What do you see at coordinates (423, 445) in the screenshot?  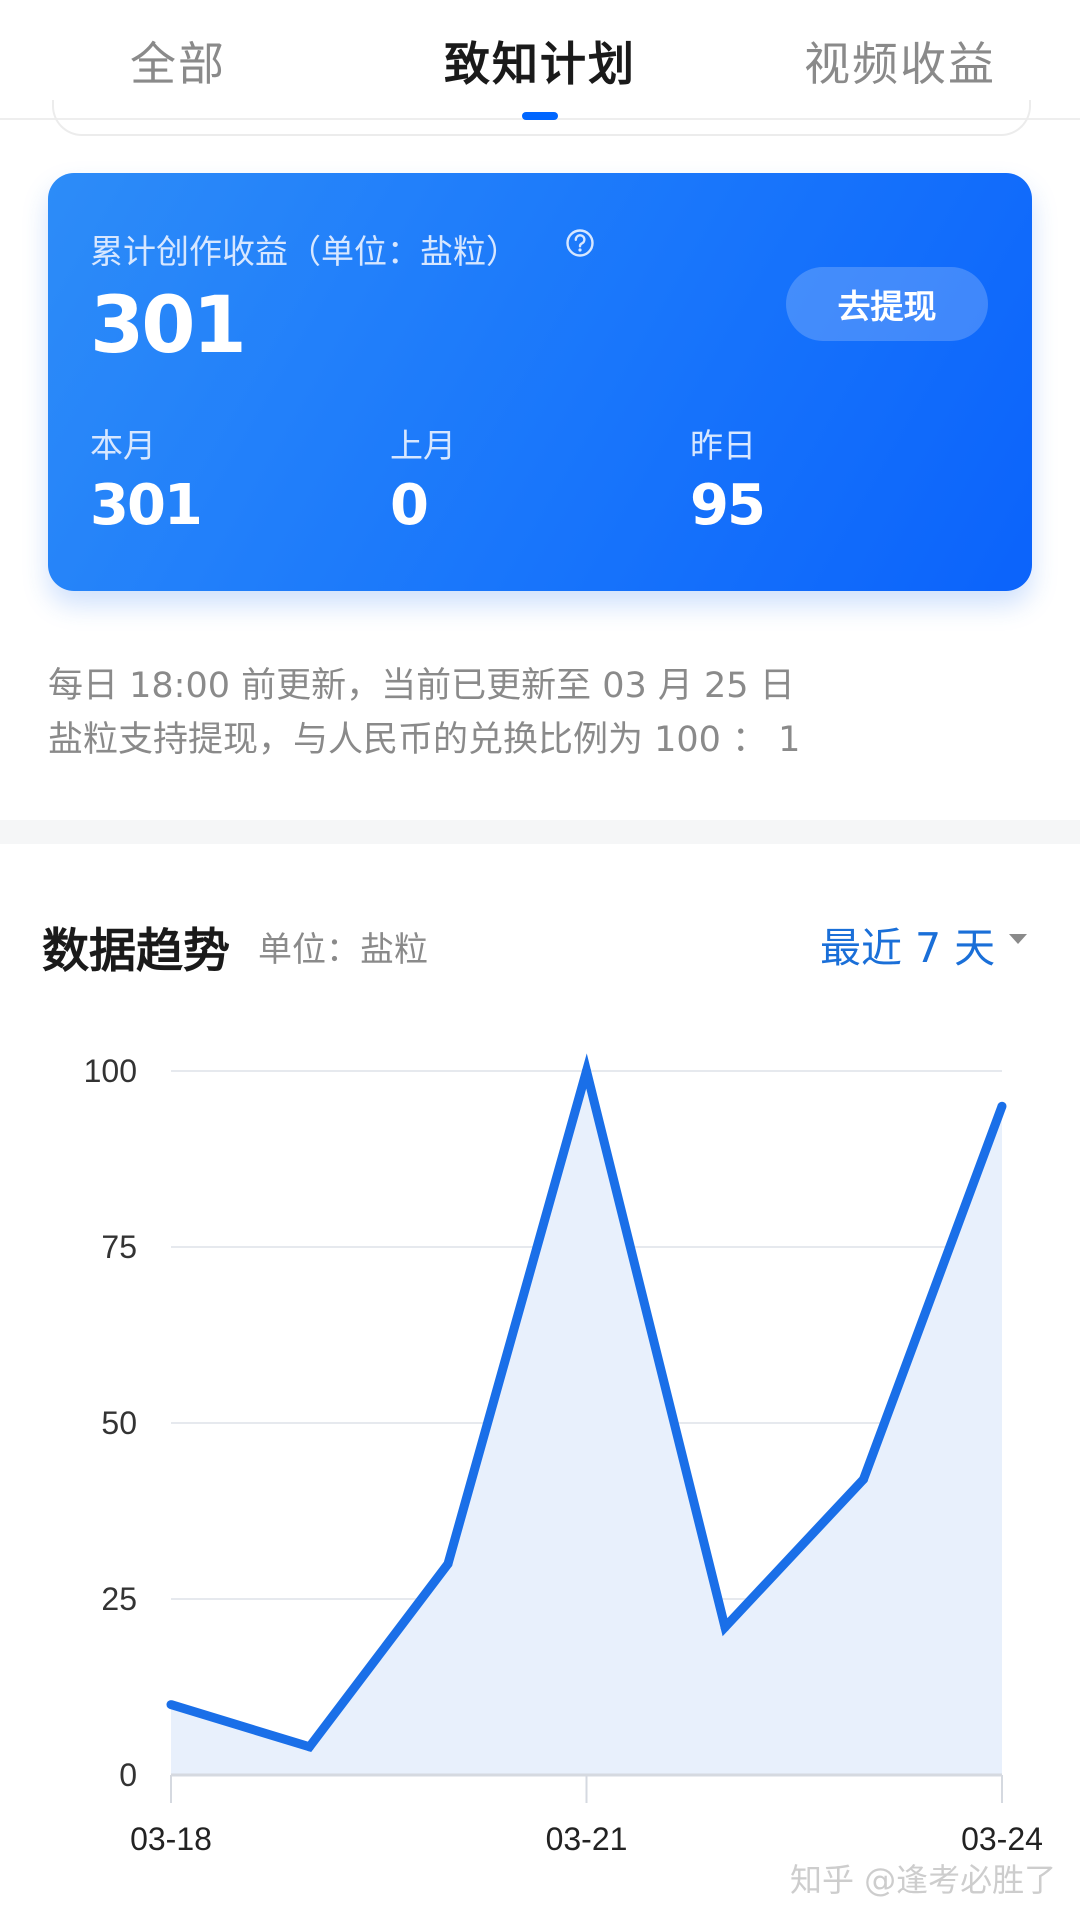 I see `stat-label-last-month: 上月` at bounding box center [423, 445].